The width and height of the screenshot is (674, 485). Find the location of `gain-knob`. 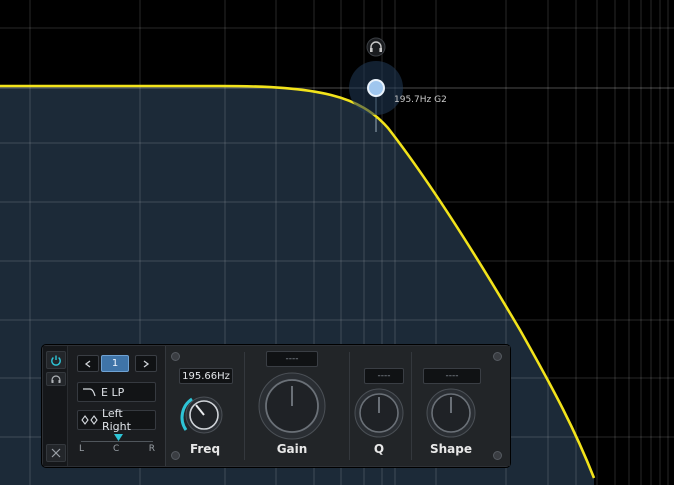

gain-knob is located at coordinates (292, 406).